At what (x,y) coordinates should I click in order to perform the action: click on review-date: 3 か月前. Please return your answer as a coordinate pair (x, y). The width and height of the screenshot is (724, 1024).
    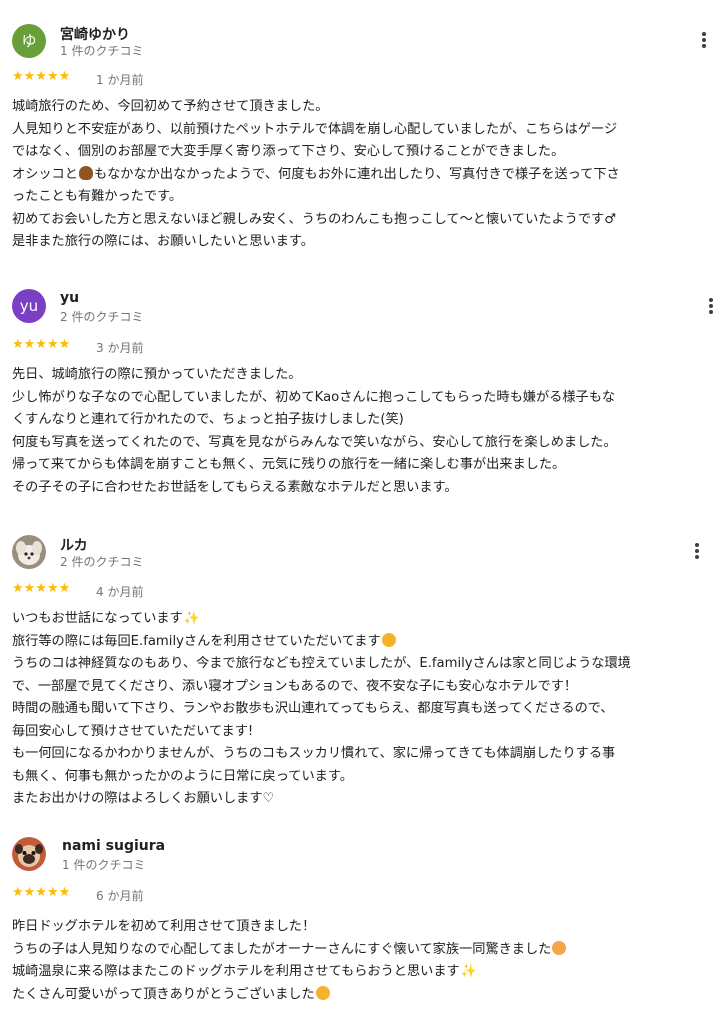
    Looking at the image, I should click on (120, 348).